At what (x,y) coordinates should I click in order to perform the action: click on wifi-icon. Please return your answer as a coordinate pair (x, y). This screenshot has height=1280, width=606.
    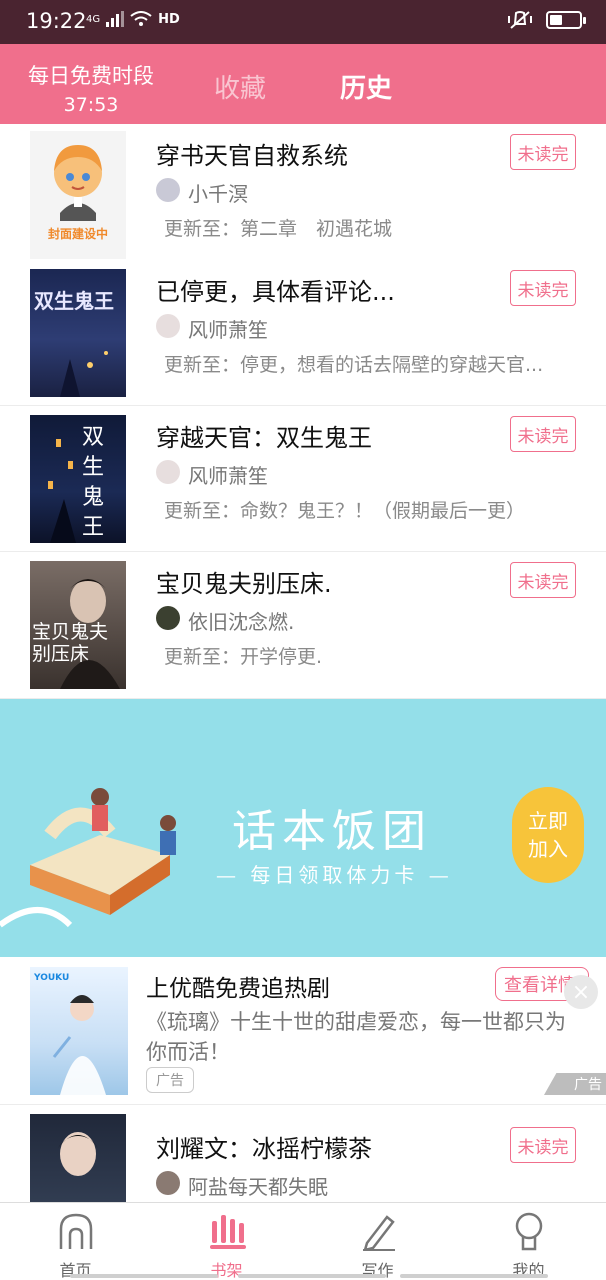
    Looking at the image, I should click on (141, 18).